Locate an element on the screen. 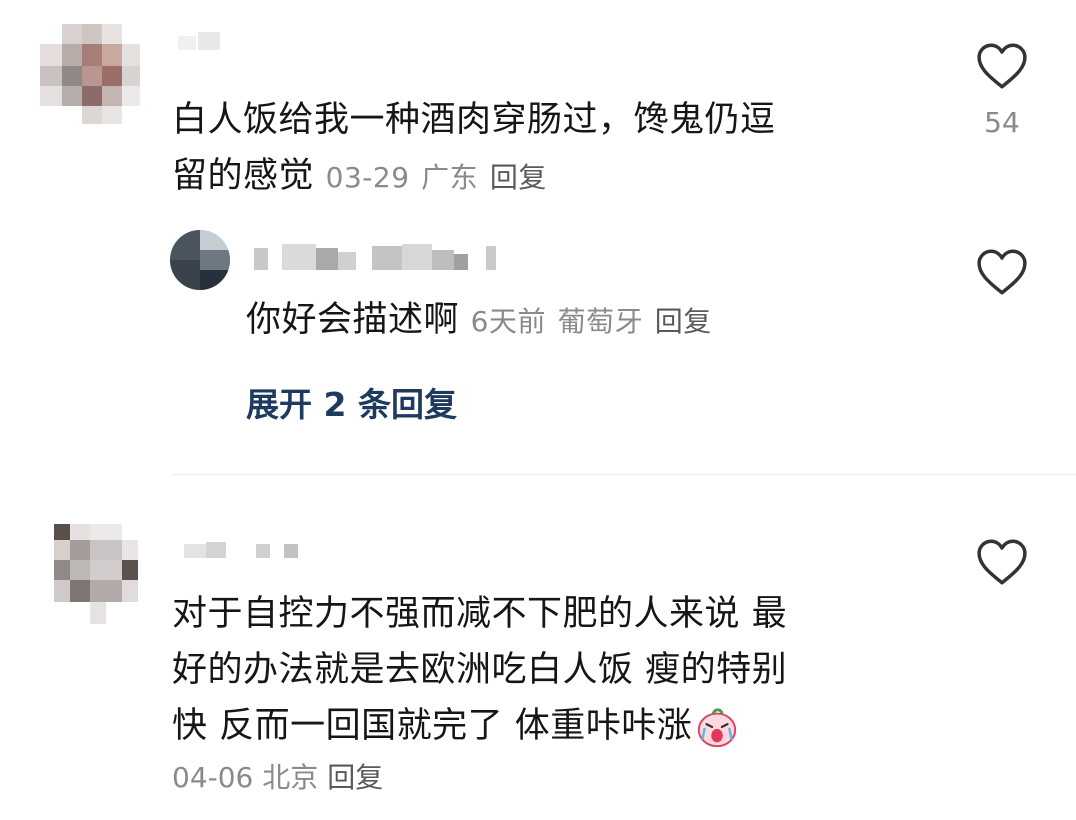 The width and height of the screenshot is (1076, 820). comment-location: 广东 is located at coordinates (450, 177).